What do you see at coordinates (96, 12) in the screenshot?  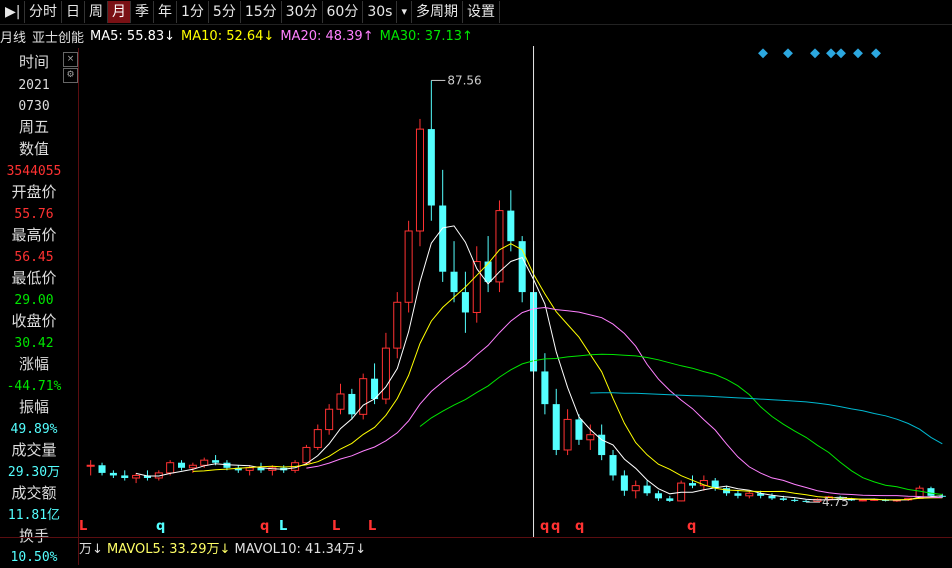 I see `tab-week: 周` at bounding box center [96, 12].